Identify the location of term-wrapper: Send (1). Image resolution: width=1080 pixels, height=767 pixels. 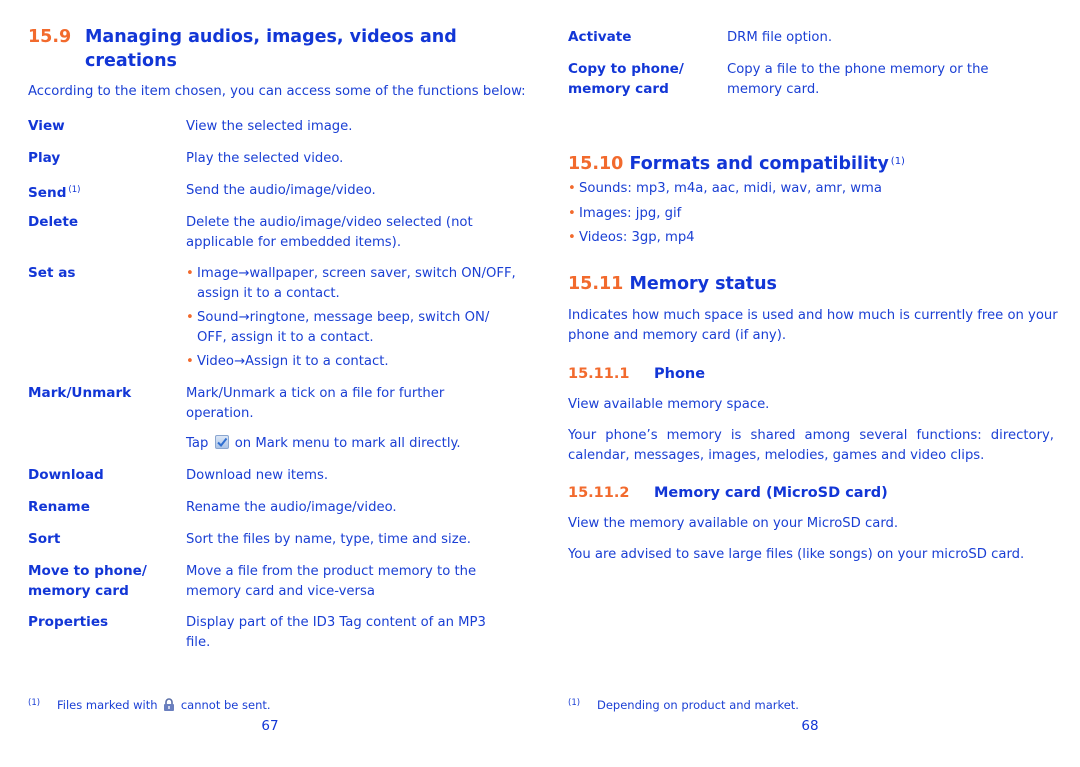
(54, 192).